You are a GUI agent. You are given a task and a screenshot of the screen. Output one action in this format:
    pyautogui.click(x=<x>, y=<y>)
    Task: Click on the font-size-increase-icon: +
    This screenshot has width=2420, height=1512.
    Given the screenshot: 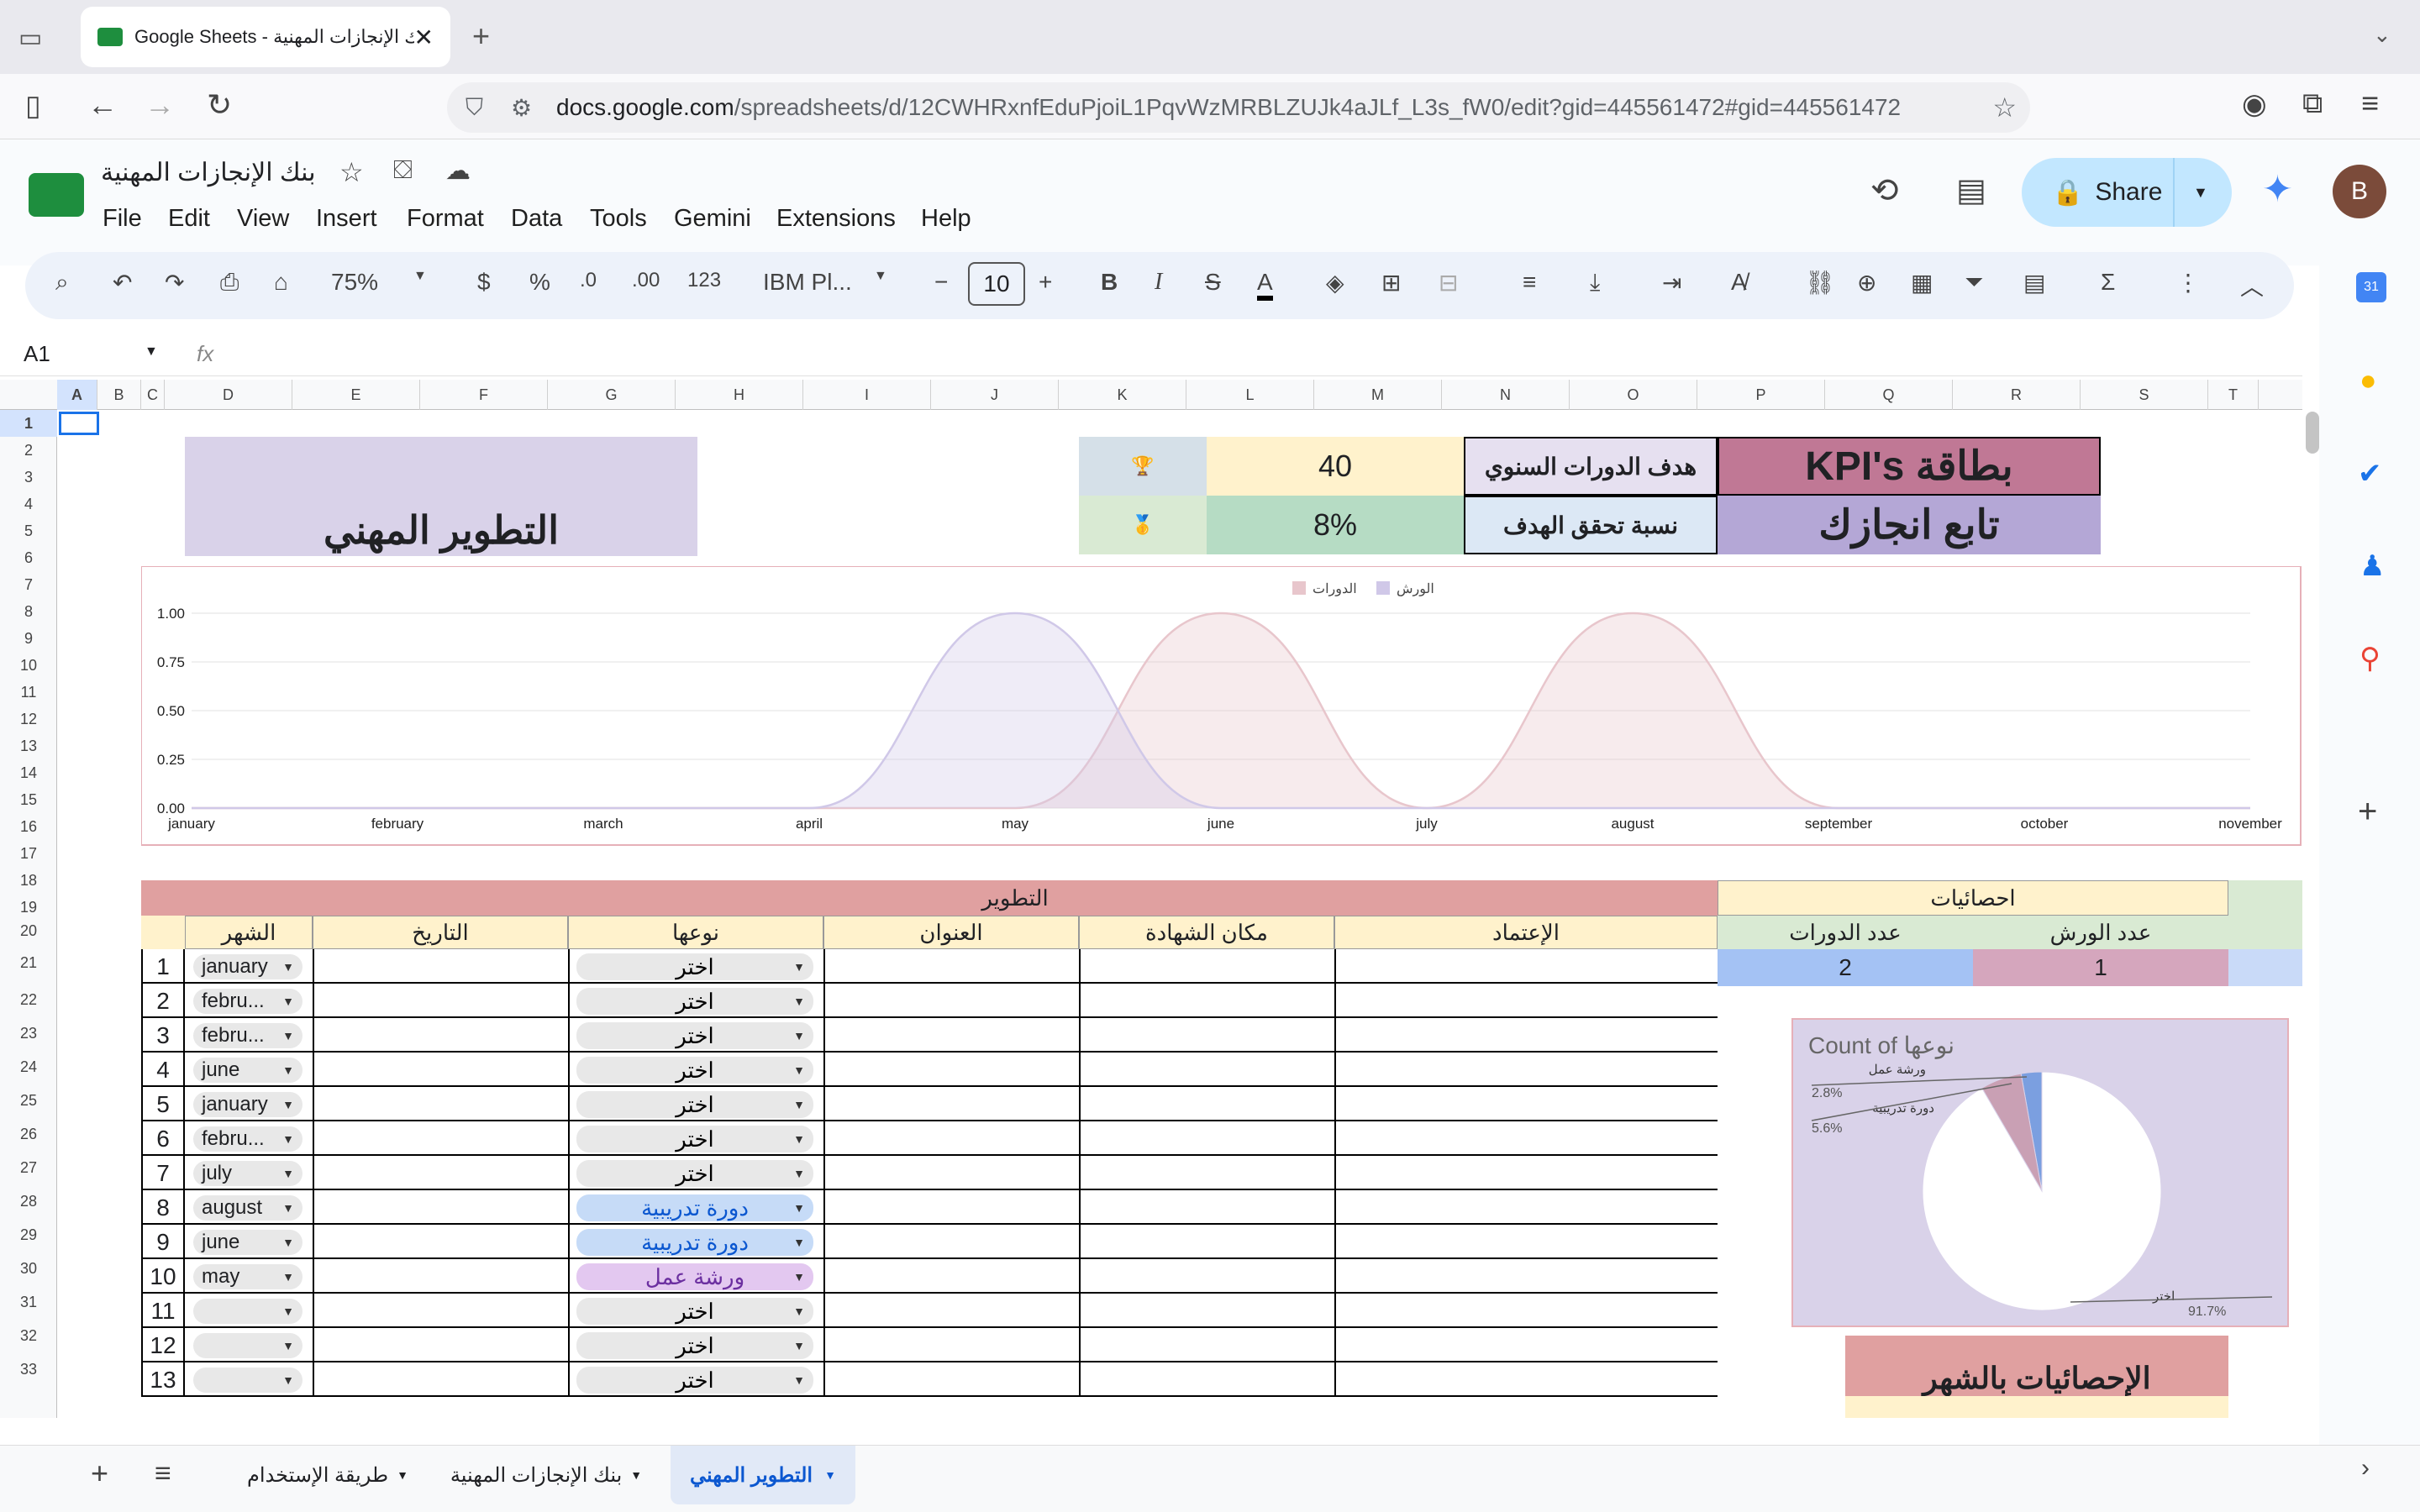 What is the action you would take?
    pyautogui.click(x=1045, y=282)
    